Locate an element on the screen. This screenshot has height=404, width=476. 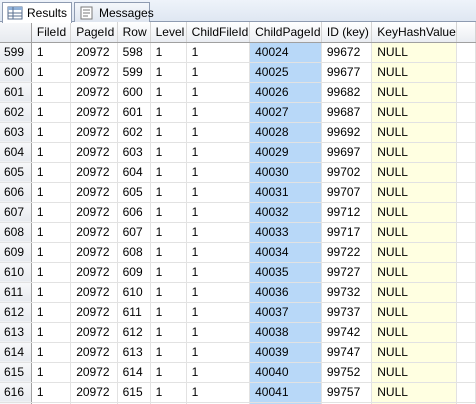
column-header: Row is located at coordinates (134, 32).